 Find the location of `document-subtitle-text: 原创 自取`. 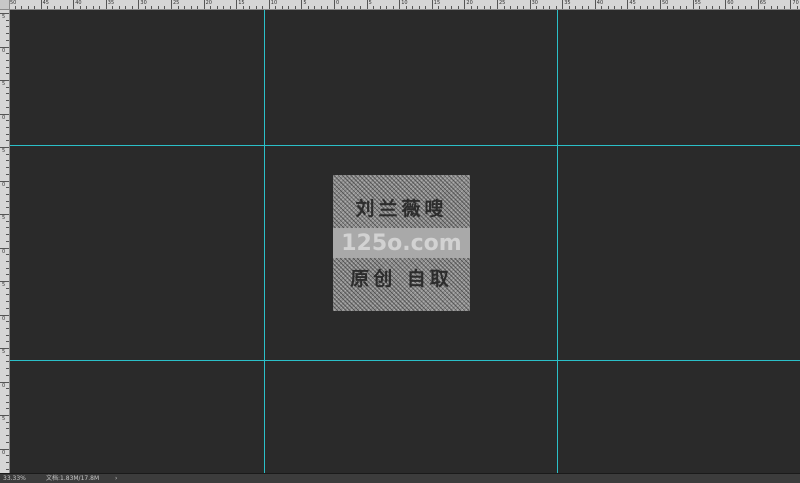

document-subtitle-text: 原创 自取 is located at coordinates (401, 278).